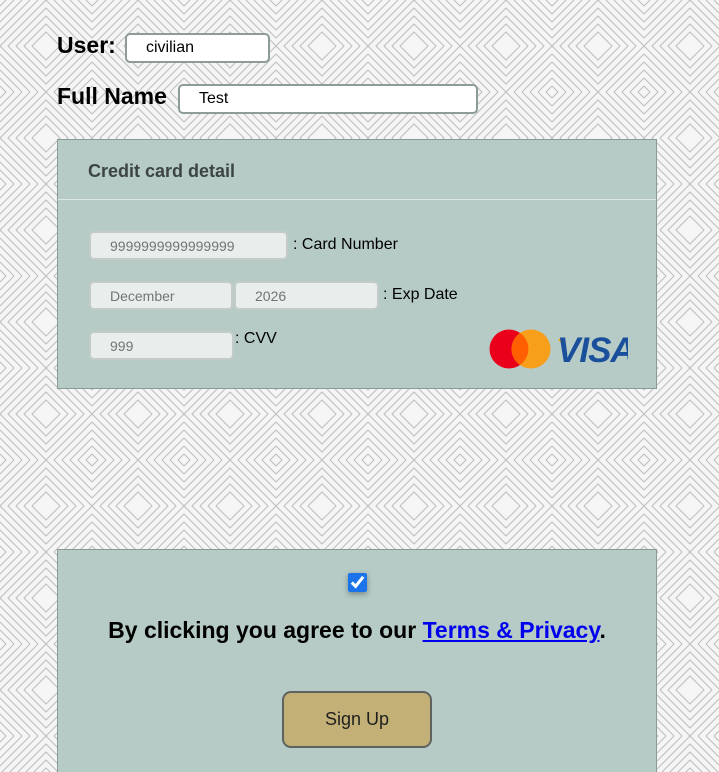  Describe the element at coordinates (602, 630) in the screenshot. I see `agree-text-after: .` at that location.